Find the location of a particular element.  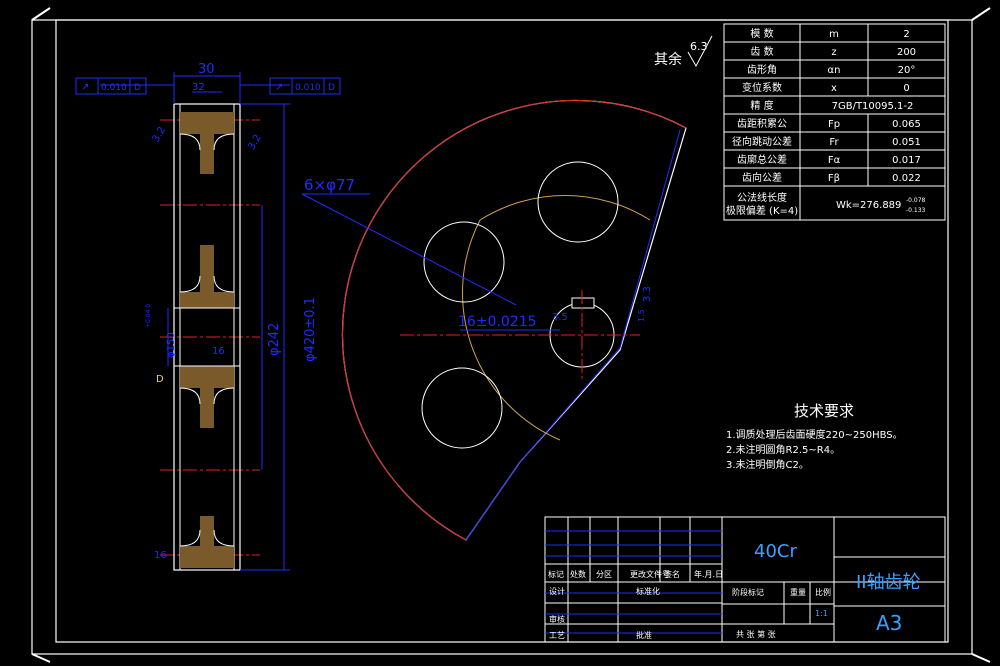

material-label: 40Cr is located at coordinates (775, 551).